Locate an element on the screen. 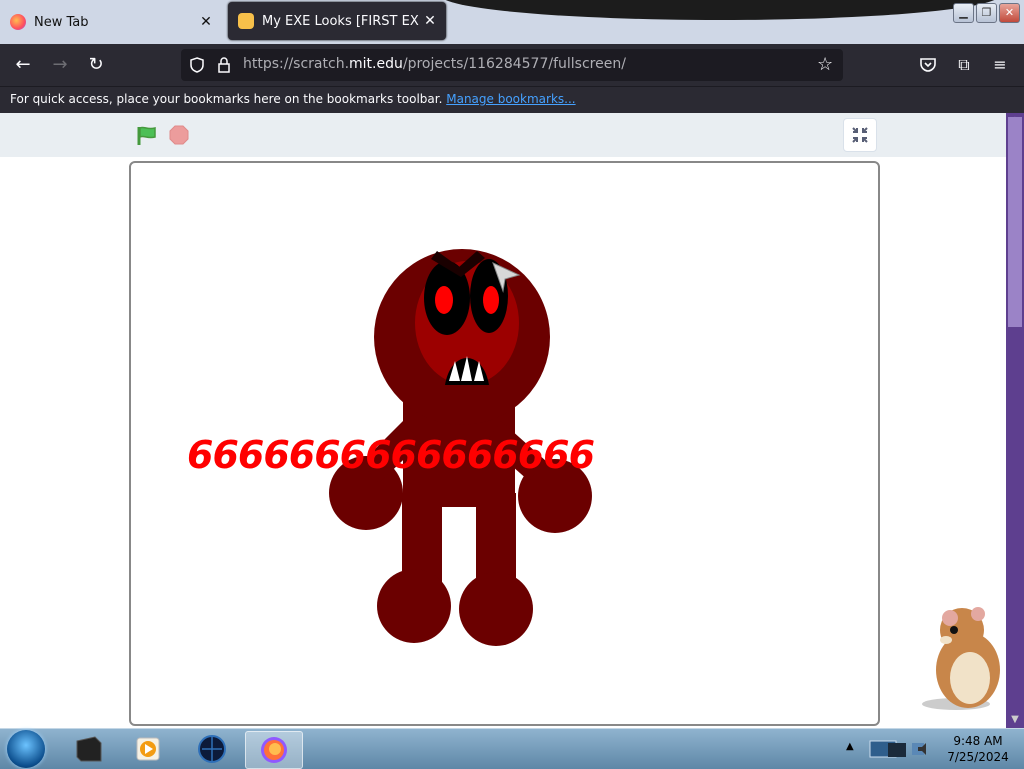 This screenshot has width=1024, height=769. exit-fullscreen-button is located at coordinates (860, 135).